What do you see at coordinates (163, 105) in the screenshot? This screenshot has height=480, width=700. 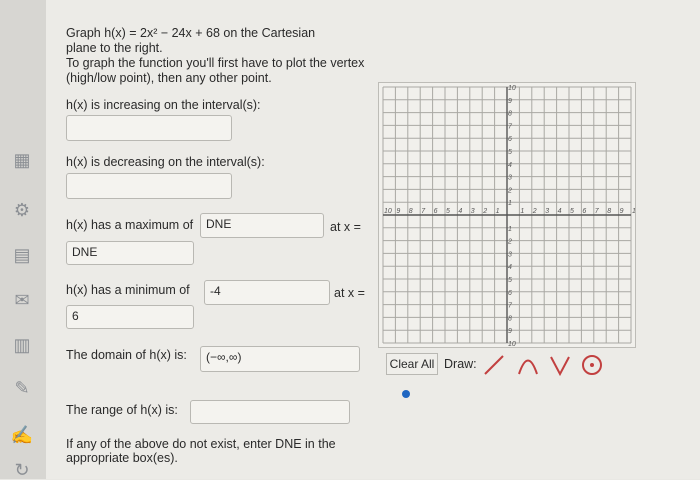 I see `increasing-label: h(x) is increasing on the interval(s):` at bounding box center [163, 105].